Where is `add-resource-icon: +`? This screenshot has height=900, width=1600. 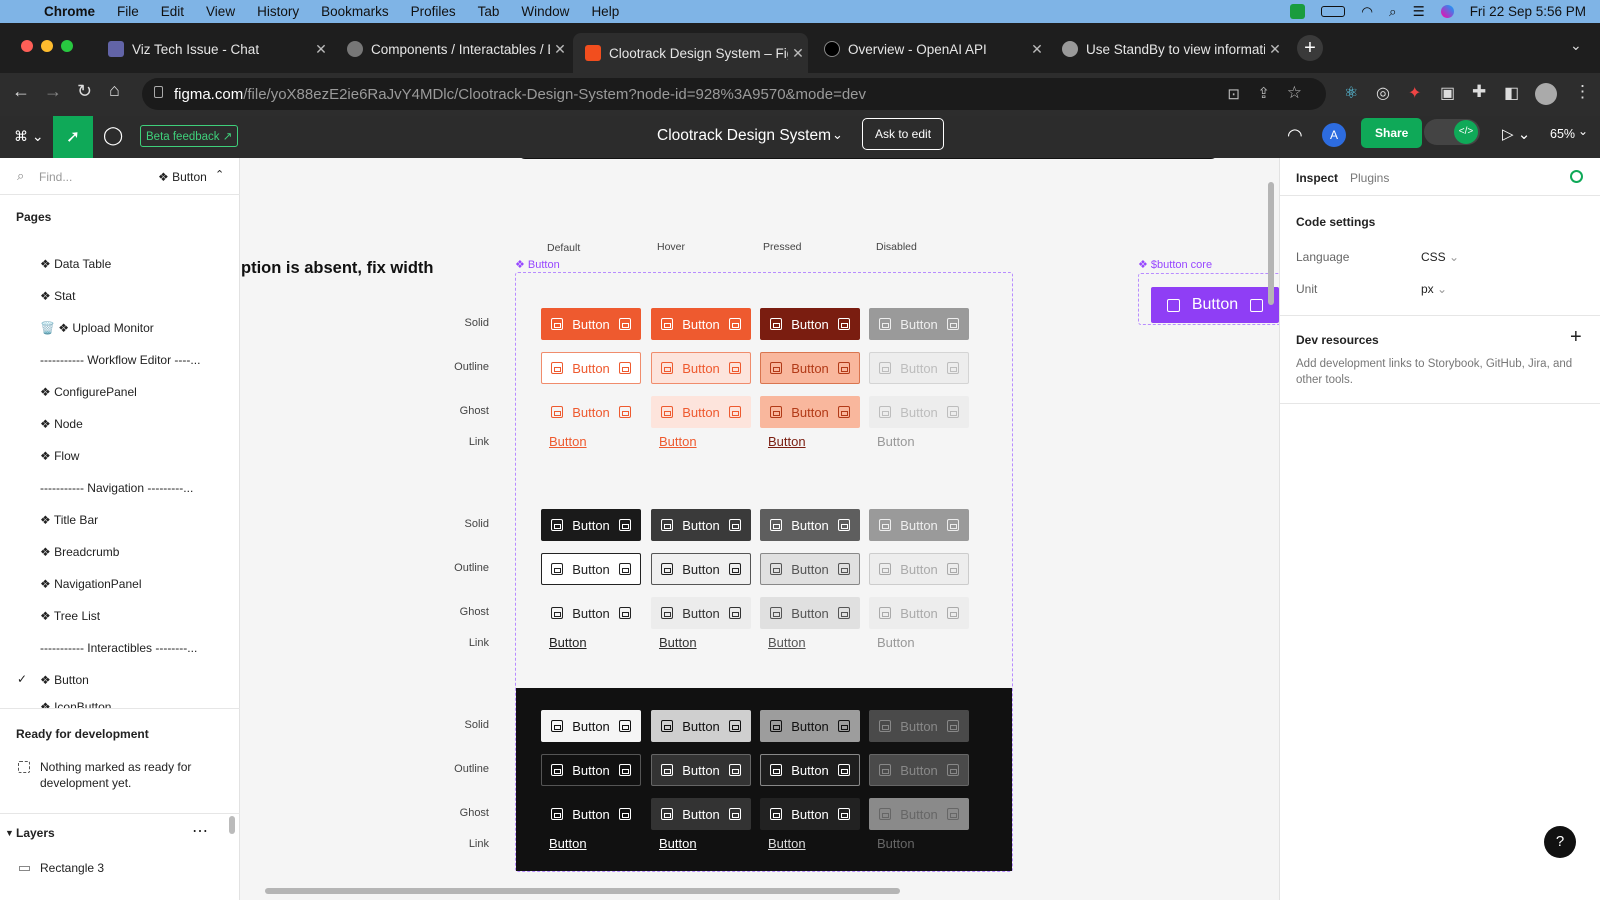
add-resource-icon: + is located at coordinates (1576, 337).